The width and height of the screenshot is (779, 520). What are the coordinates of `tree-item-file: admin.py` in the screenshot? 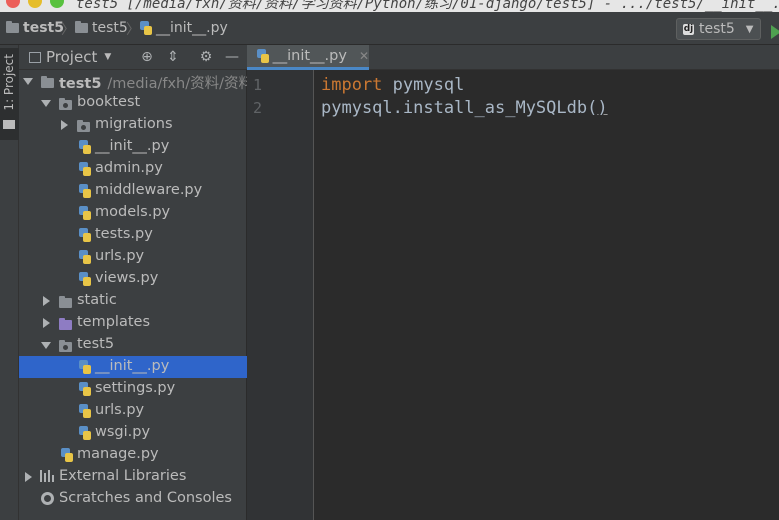 It's located at (133, 169).